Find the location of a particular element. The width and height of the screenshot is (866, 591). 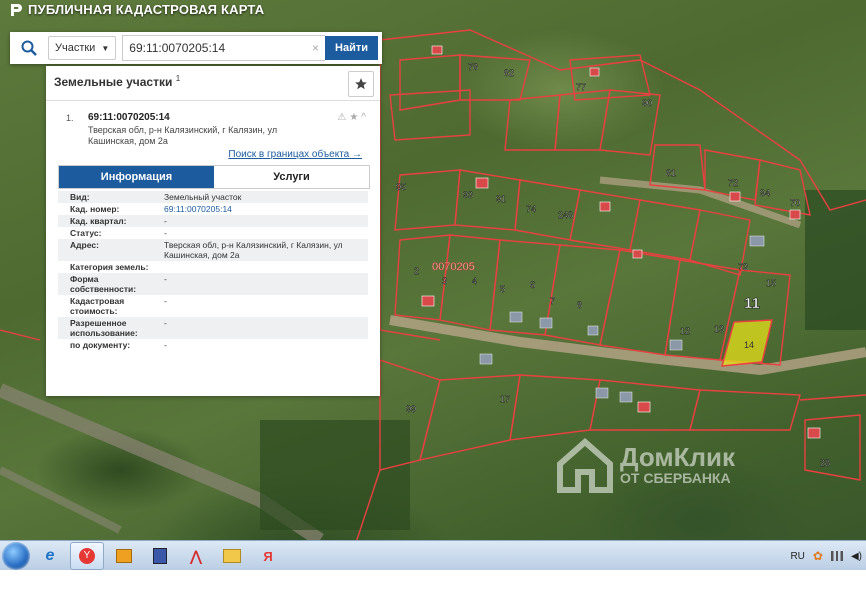

highlight-parcel-label: 14 is located at coordinates (749, 345).